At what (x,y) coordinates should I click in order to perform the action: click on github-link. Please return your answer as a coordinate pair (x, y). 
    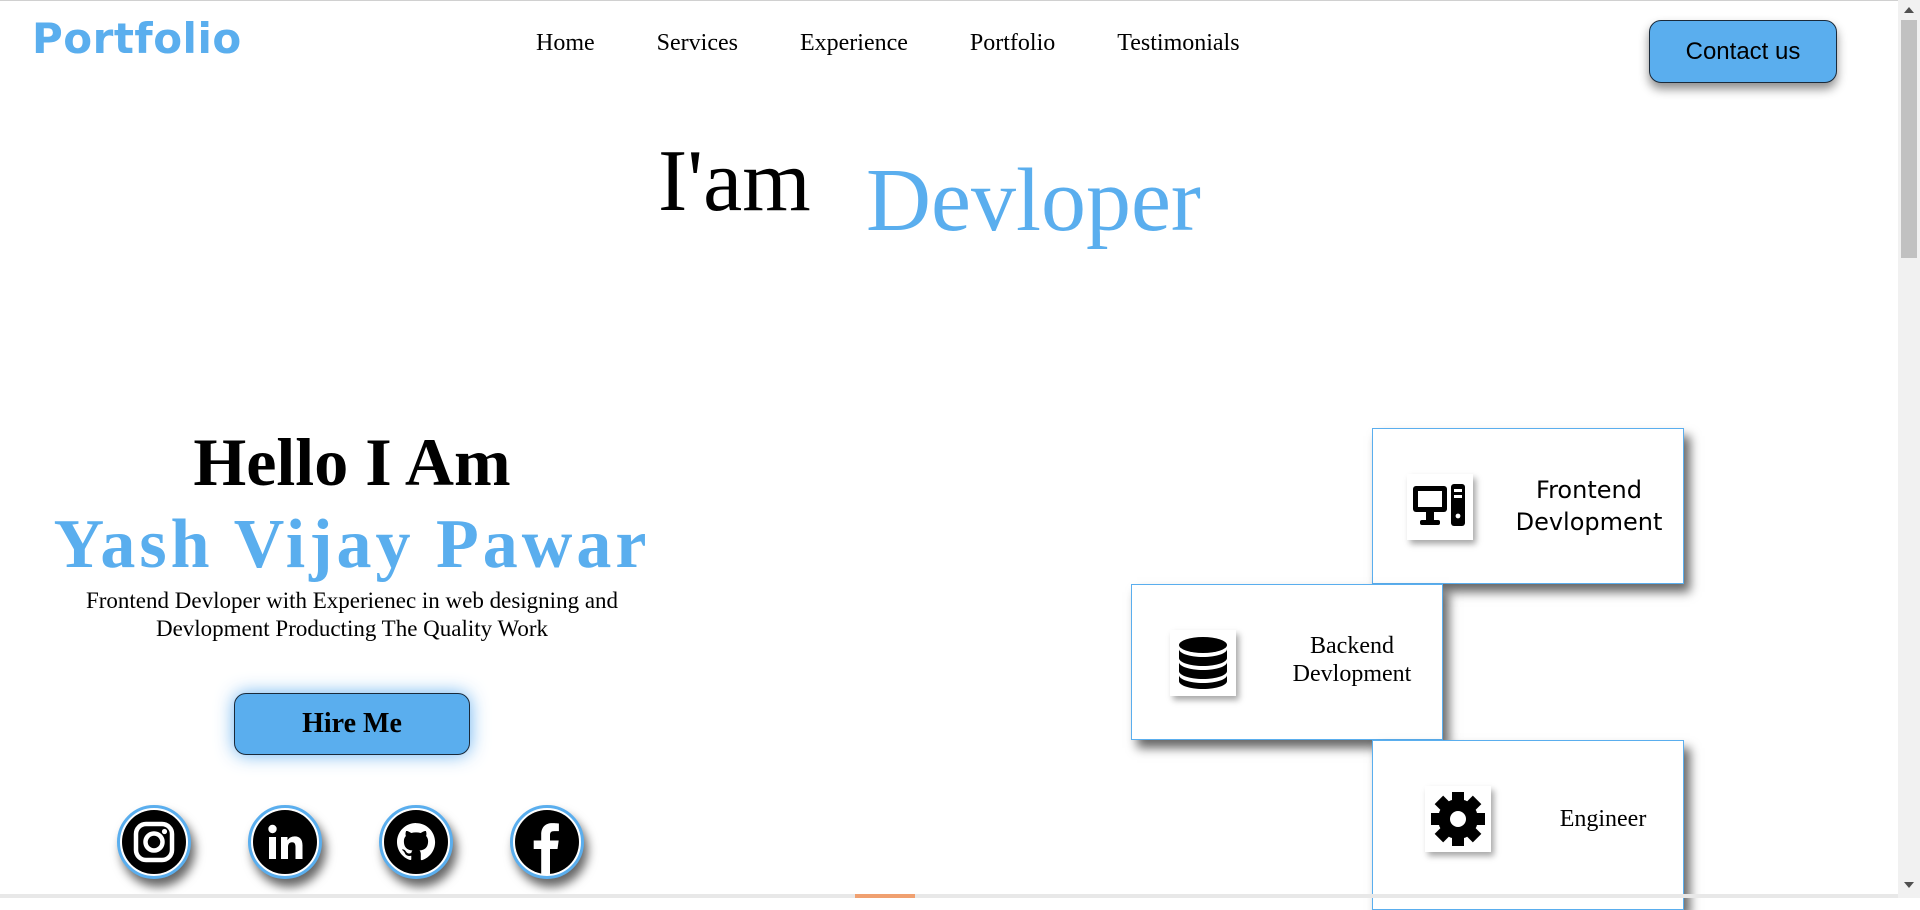
    Looking at the image, I should click on (416, 842).